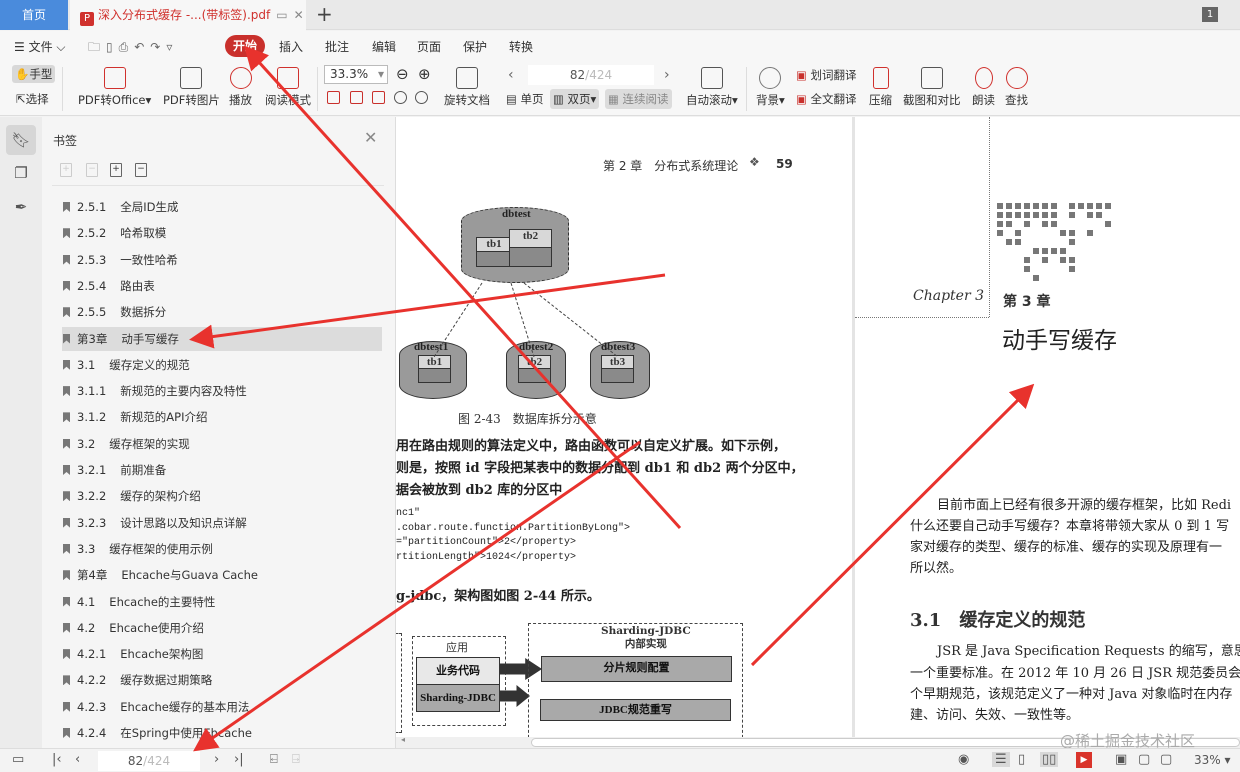 This screenshot has width=1240, height=772. I want to click on play-button: 播放, so click(240, 87).